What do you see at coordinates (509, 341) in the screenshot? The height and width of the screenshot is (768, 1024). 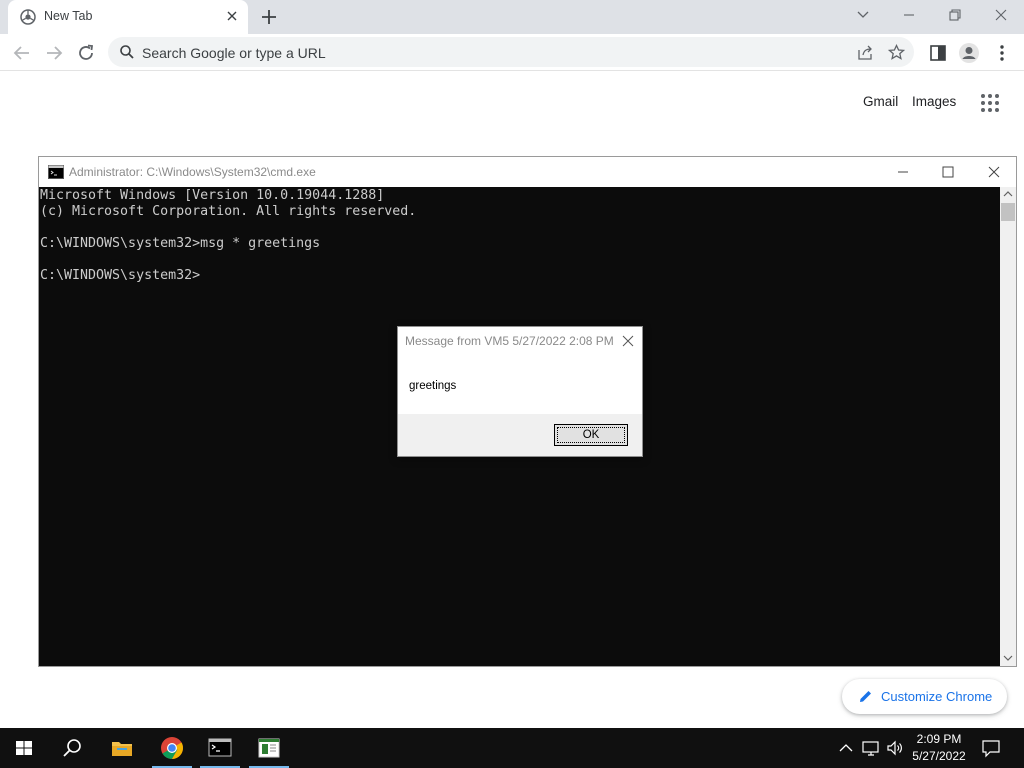 I see `dialog-title: Message from VM5 5/27/2022 2:08 PM` at bounding box center [509, 341].